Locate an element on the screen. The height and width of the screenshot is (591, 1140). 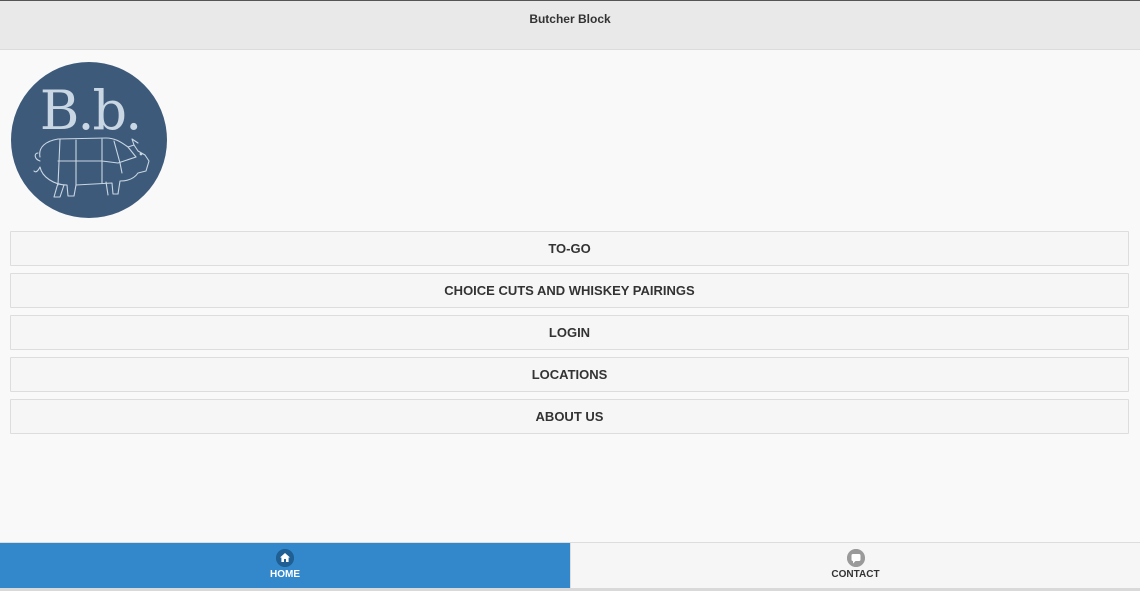
chat-icon is located at coordinates (855, 558).